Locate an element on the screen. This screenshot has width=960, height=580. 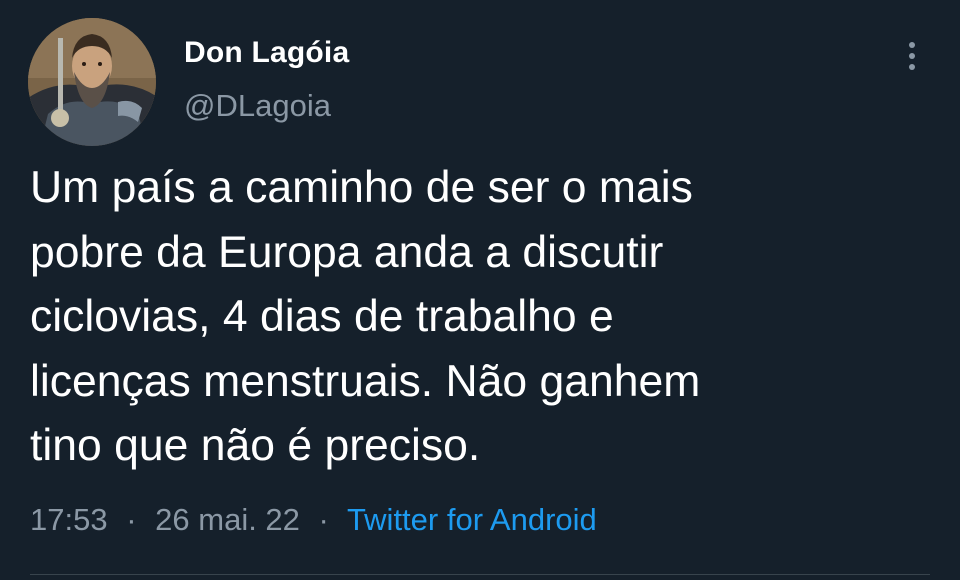
divider is located at coordinates (480, 574).